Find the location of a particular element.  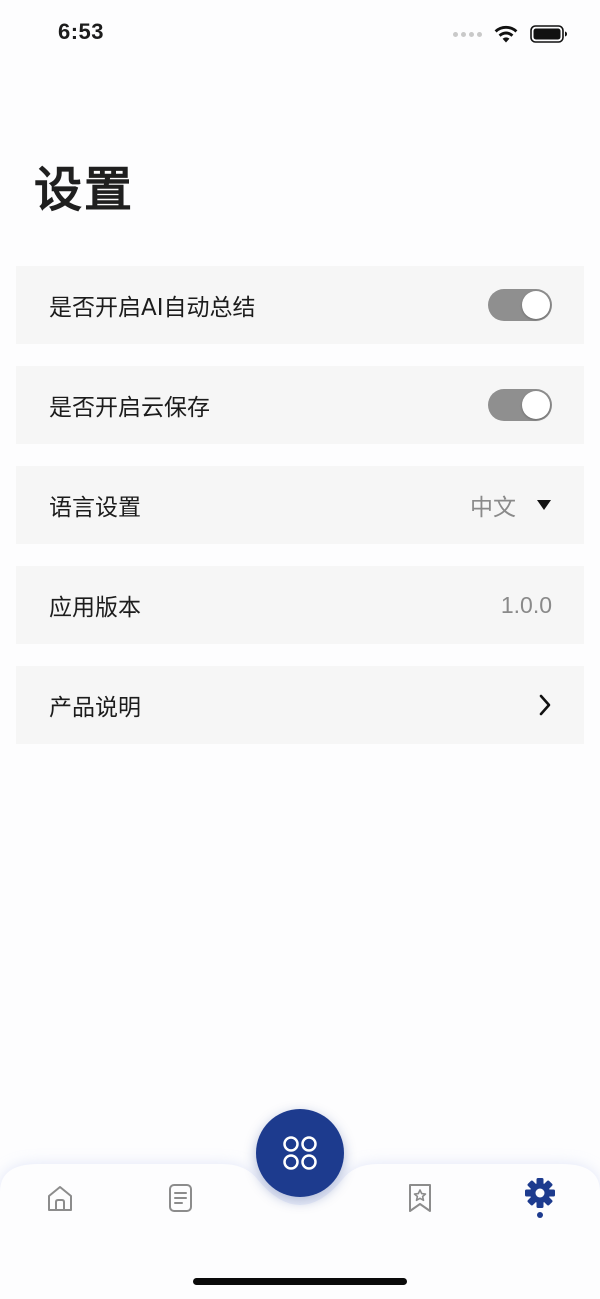

setting-label-cloud-save: 是否开启云保存 is located at coordinates (129, 408).